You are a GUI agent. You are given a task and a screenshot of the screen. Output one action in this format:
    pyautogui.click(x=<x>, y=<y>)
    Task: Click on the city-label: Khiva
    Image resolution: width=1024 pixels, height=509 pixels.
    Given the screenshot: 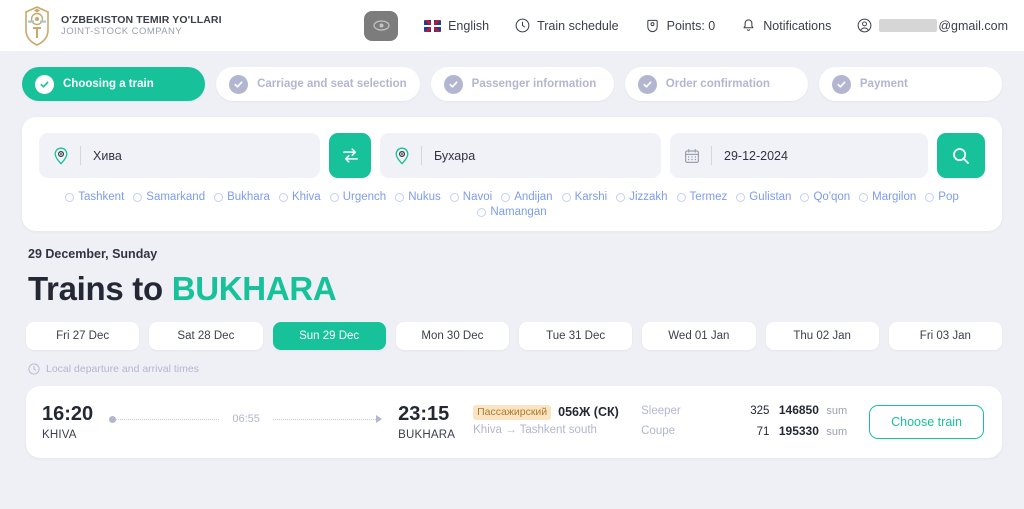 What is the action you would take?
    pyautogui.click(x=306, y=197)
    